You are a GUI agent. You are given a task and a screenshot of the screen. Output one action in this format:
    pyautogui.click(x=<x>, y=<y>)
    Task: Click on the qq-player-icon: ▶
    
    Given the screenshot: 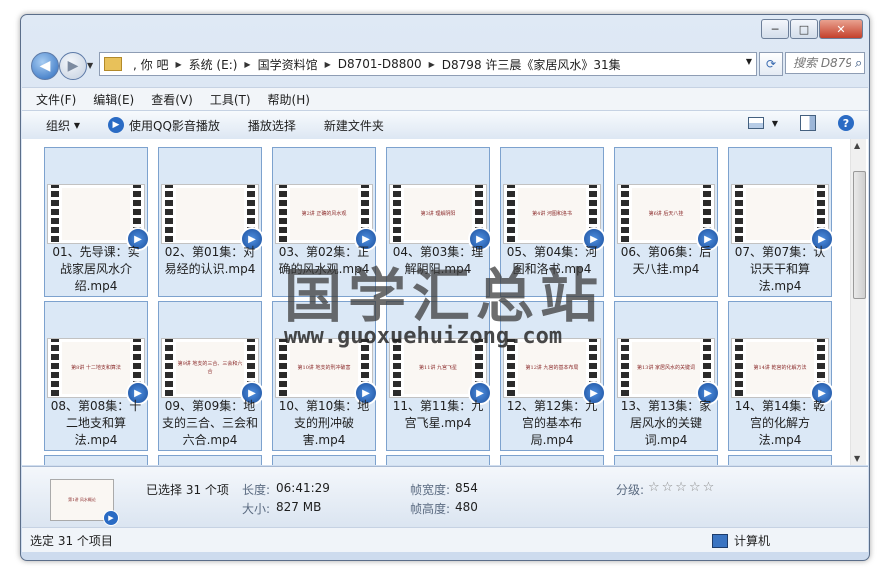 What is the action you would take?
    pyautogui.click(x=116, y=125)
    